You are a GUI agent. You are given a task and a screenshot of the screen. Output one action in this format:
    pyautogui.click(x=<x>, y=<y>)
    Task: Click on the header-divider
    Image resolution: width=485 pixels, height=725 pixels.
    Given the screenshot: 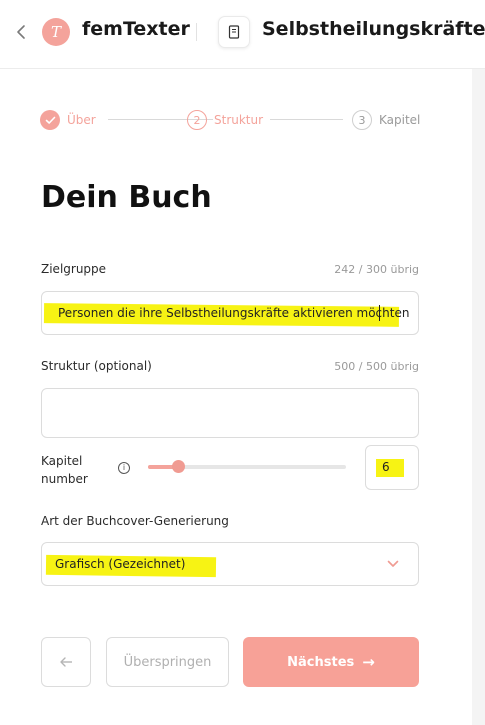 What is the action you would take?
    pyautogui.click(x=196, y=32)
    